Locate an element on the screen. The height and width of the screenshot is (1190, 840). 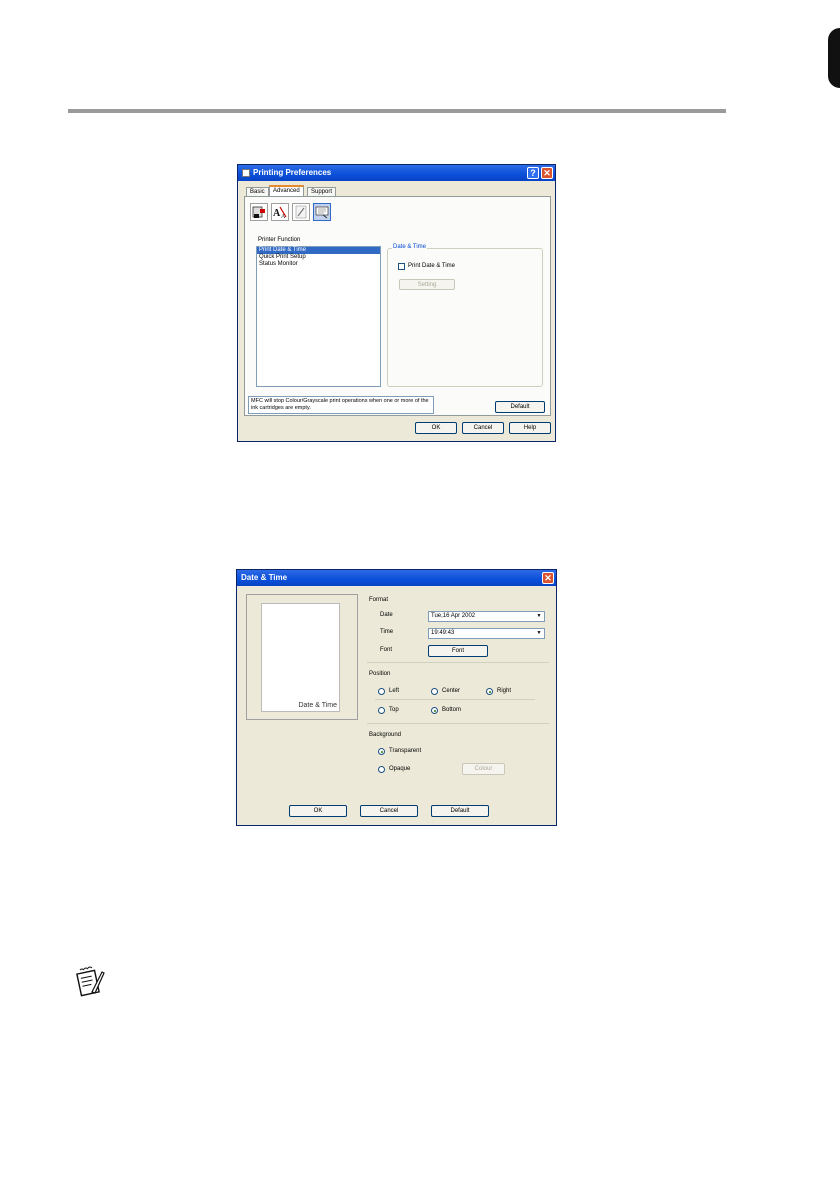
list-item-quick-print-setup: Quick Print Setup is located at coordinates (318, 257).